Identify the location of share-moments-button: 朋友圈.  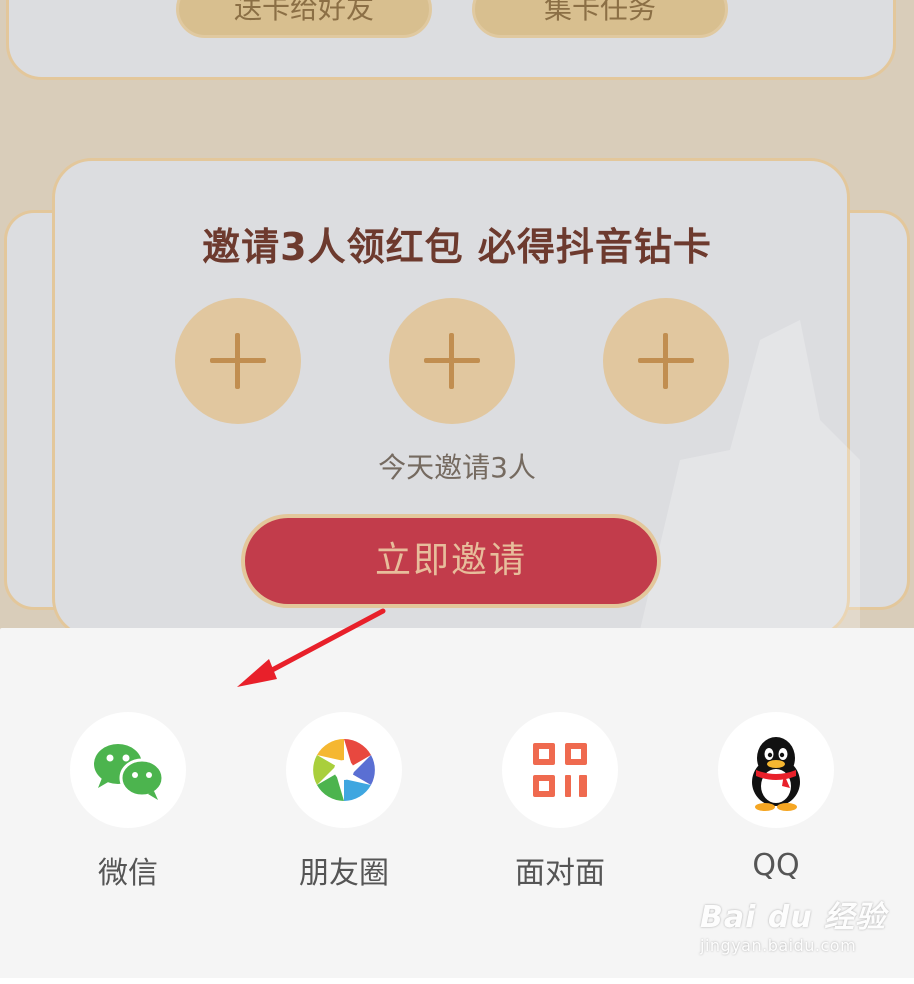
(344, 802).